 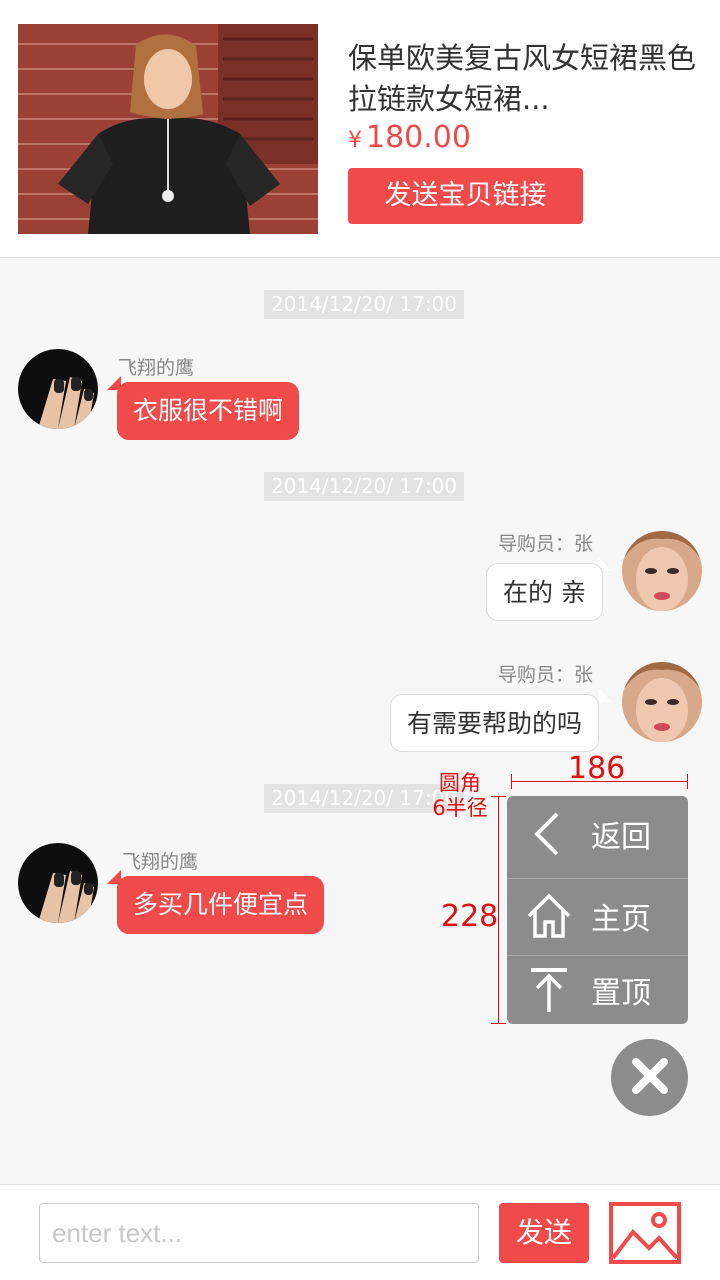 I want to click on product-image, so click(x=168, y=129).